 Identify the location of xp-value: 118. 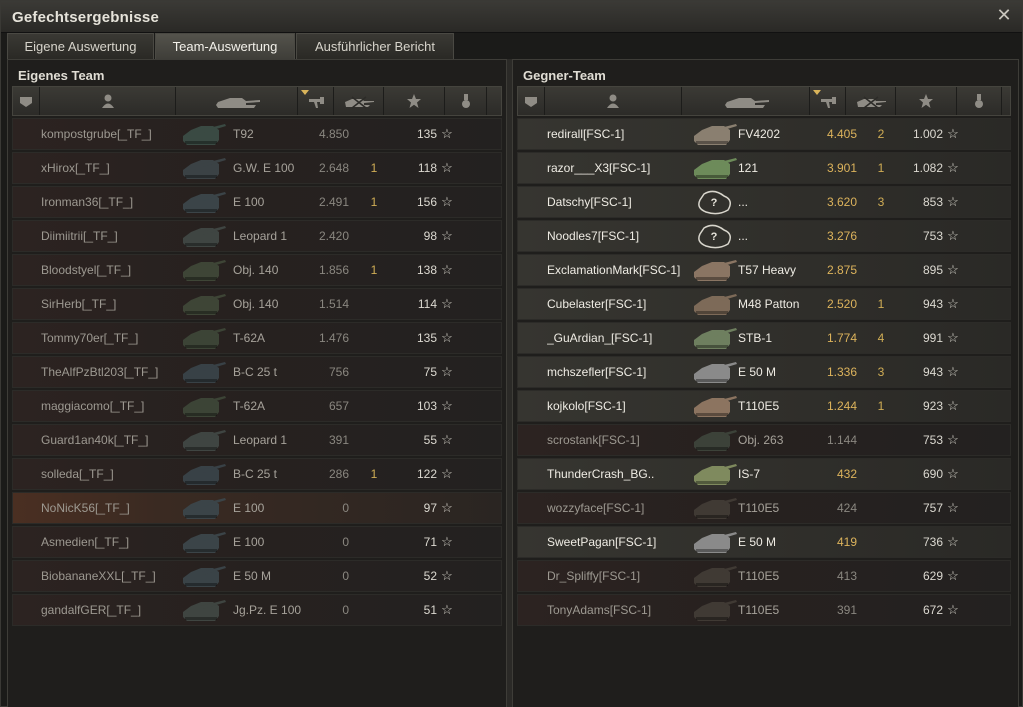
(427, 168).